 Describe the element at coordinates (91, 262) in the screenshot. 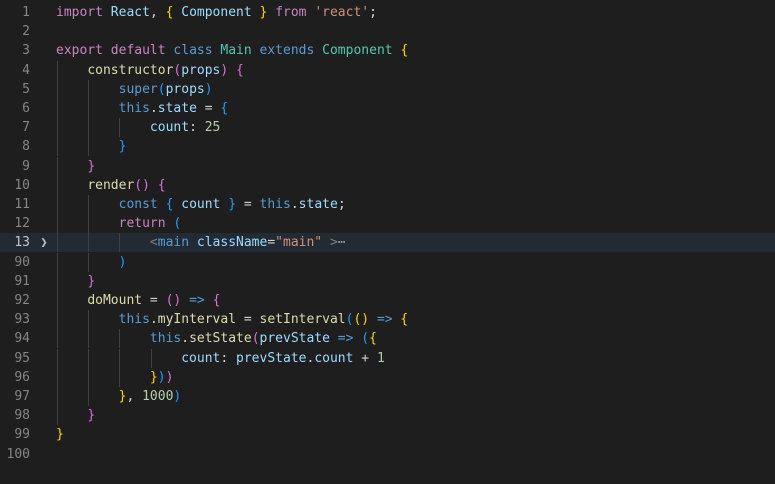

I see `code-text: )` at that location.